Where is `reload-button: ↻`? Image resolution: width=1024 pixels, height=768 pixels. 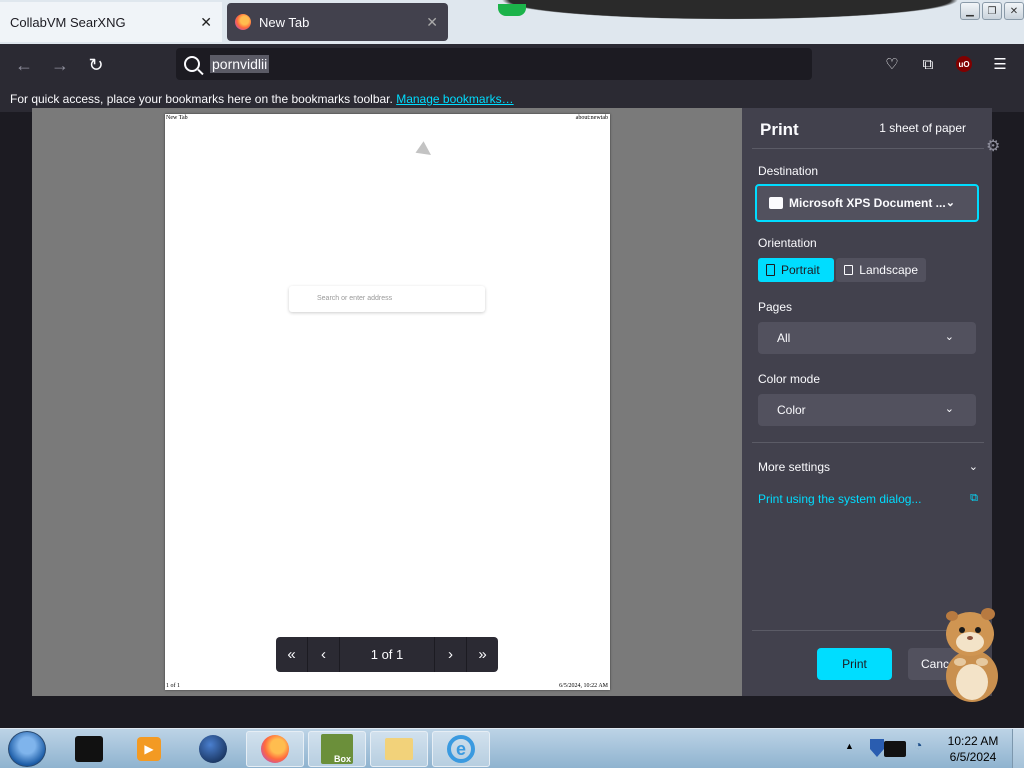
reload-button: ↻ is located at coordinates (96, 65).